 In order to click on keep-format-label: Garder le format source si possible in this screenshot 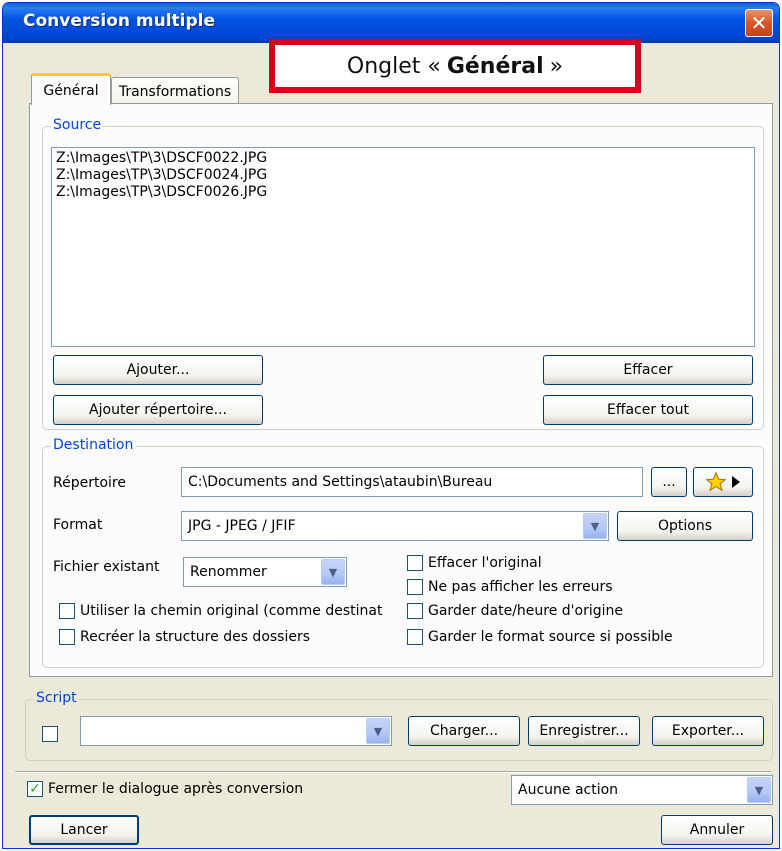, I will do `click(550, 637)`.